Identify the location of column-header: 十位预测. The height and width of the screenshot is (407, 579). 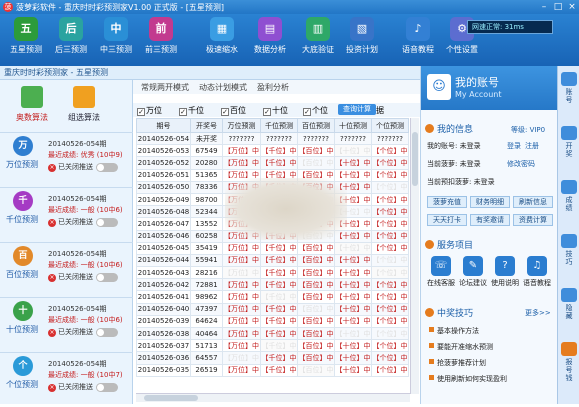
(353, 125).